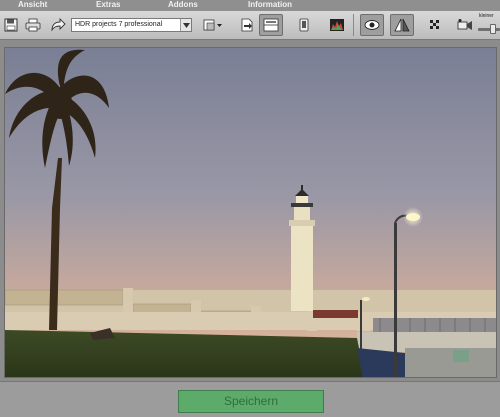  Describe the element at coordinates (251, 401) in the screenshot. I see `save-button: Speichern` at that location.